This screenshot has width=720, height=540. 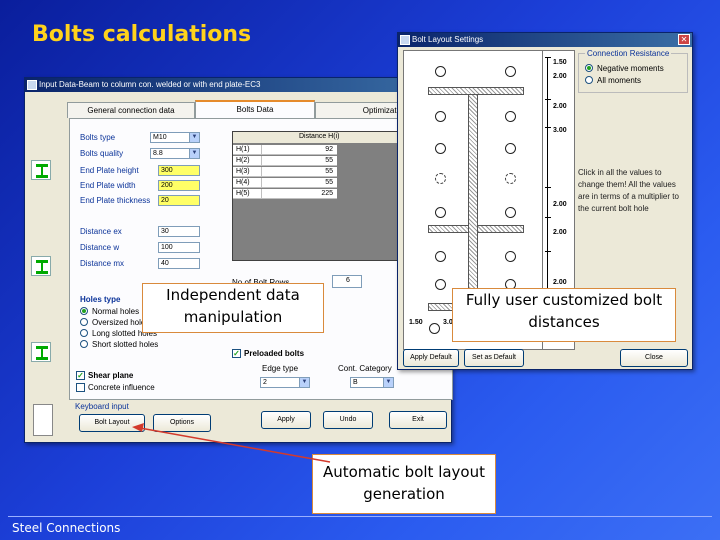 What do you see at coordinates (285, 161) in the screenshot?
I see `table-row: H(2) 55` at bounding box center [285, 161].